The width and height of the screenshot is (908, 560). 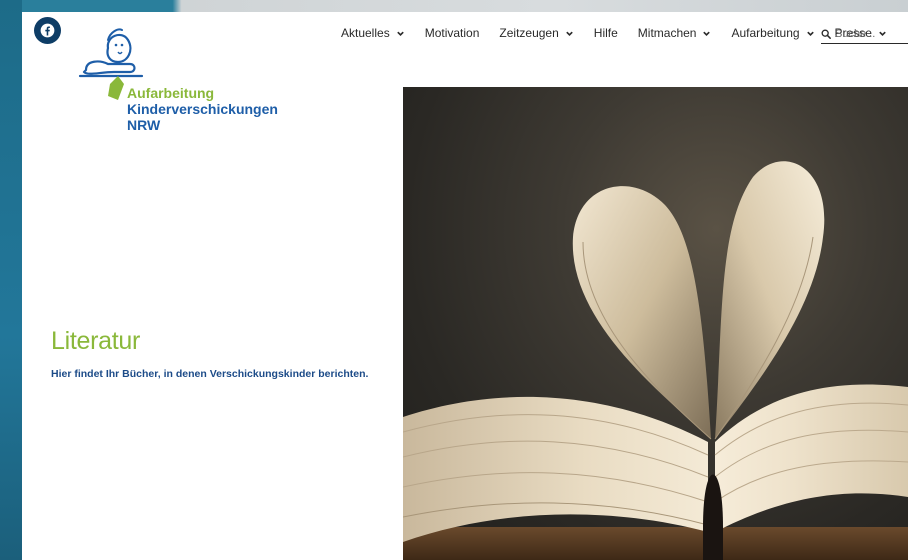 I want to click on nav-item-aufarbeitung: Aufarbeitung, so click(x=772, y=33).